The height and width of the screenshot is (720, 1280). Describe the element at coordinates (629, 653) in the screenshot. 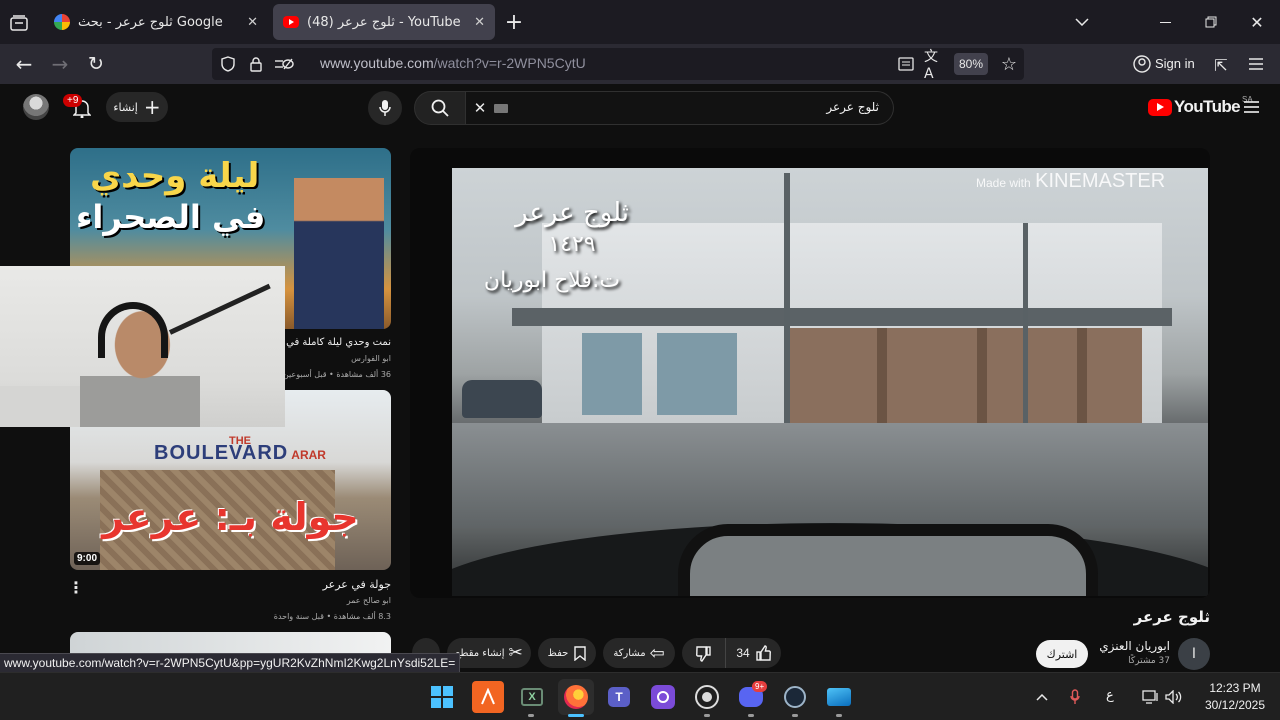

I see `share-label: مشاركة` at that location.